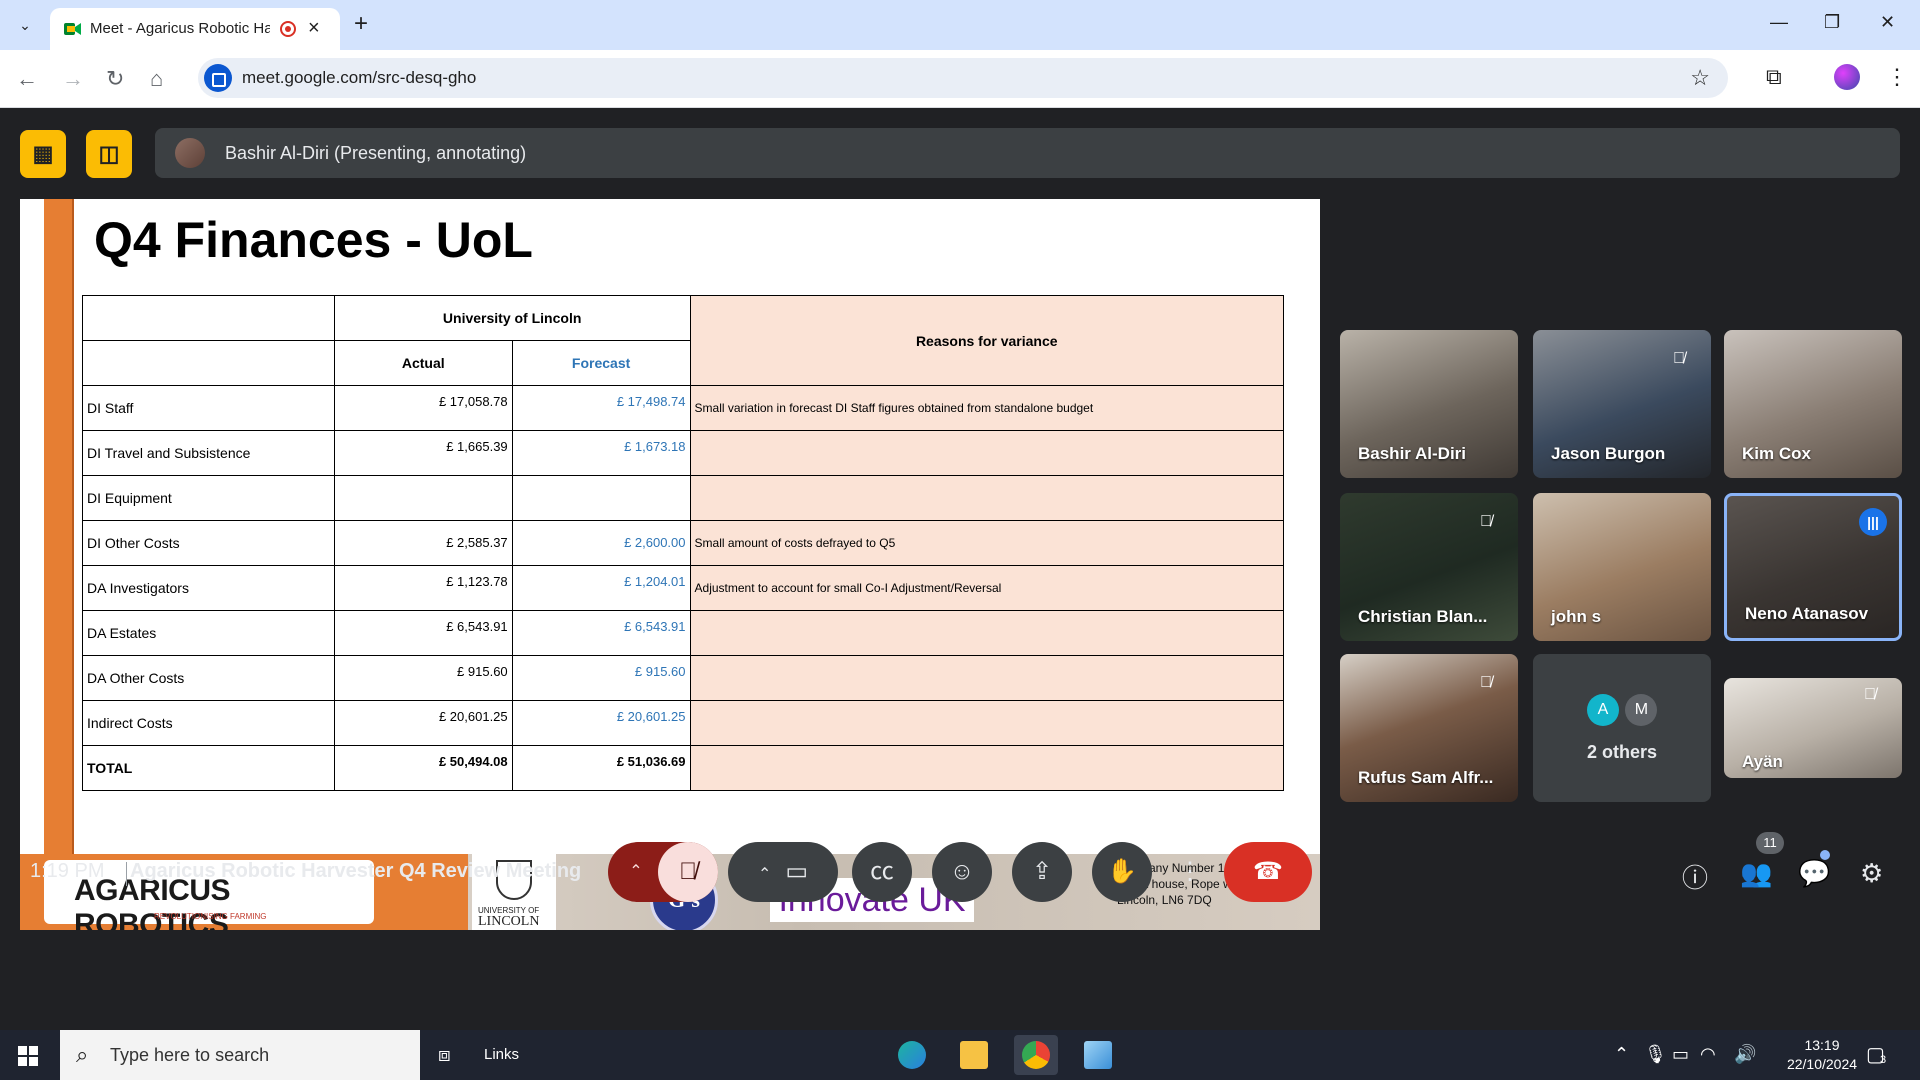  I want to click on windows-start-icon, so click(28, 1056).